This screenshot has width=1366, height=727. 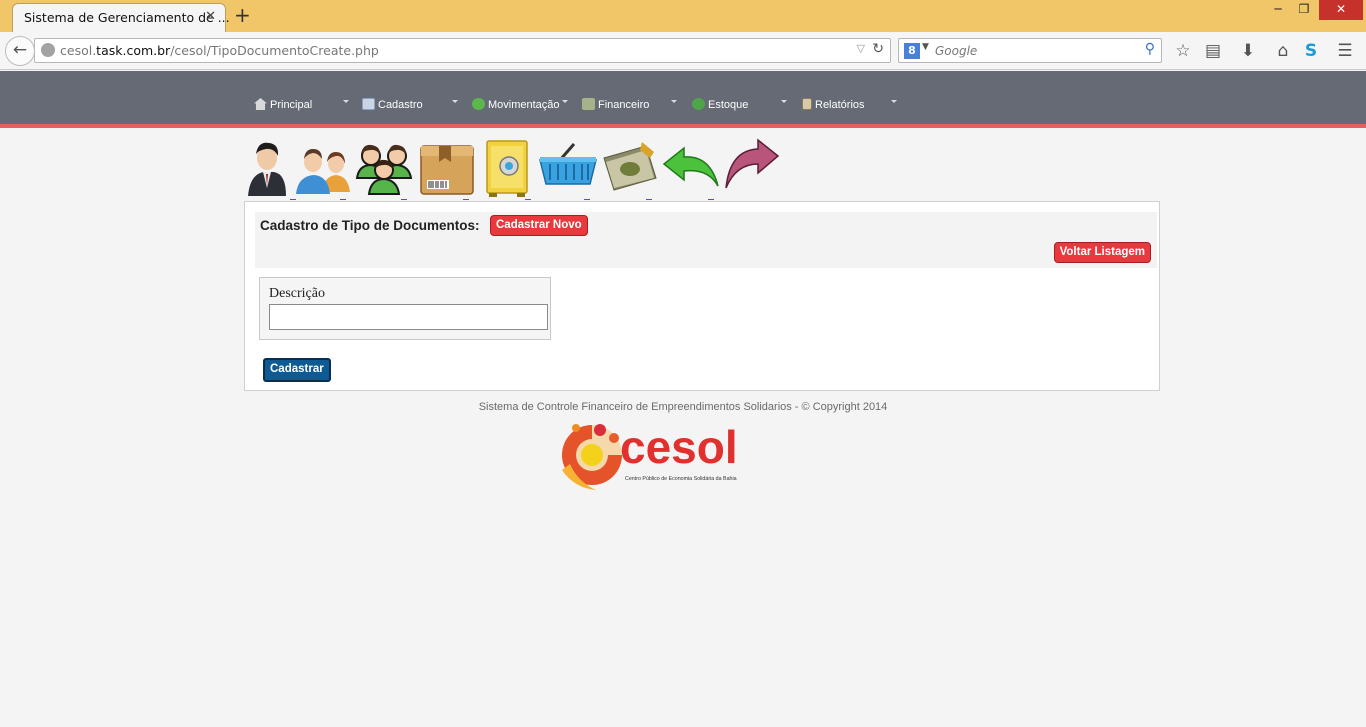 What do you see at coordinates (1213, 51) in the screenshot?
I see `reading-list-icon: ▤` at bounding box center [1213, 51].